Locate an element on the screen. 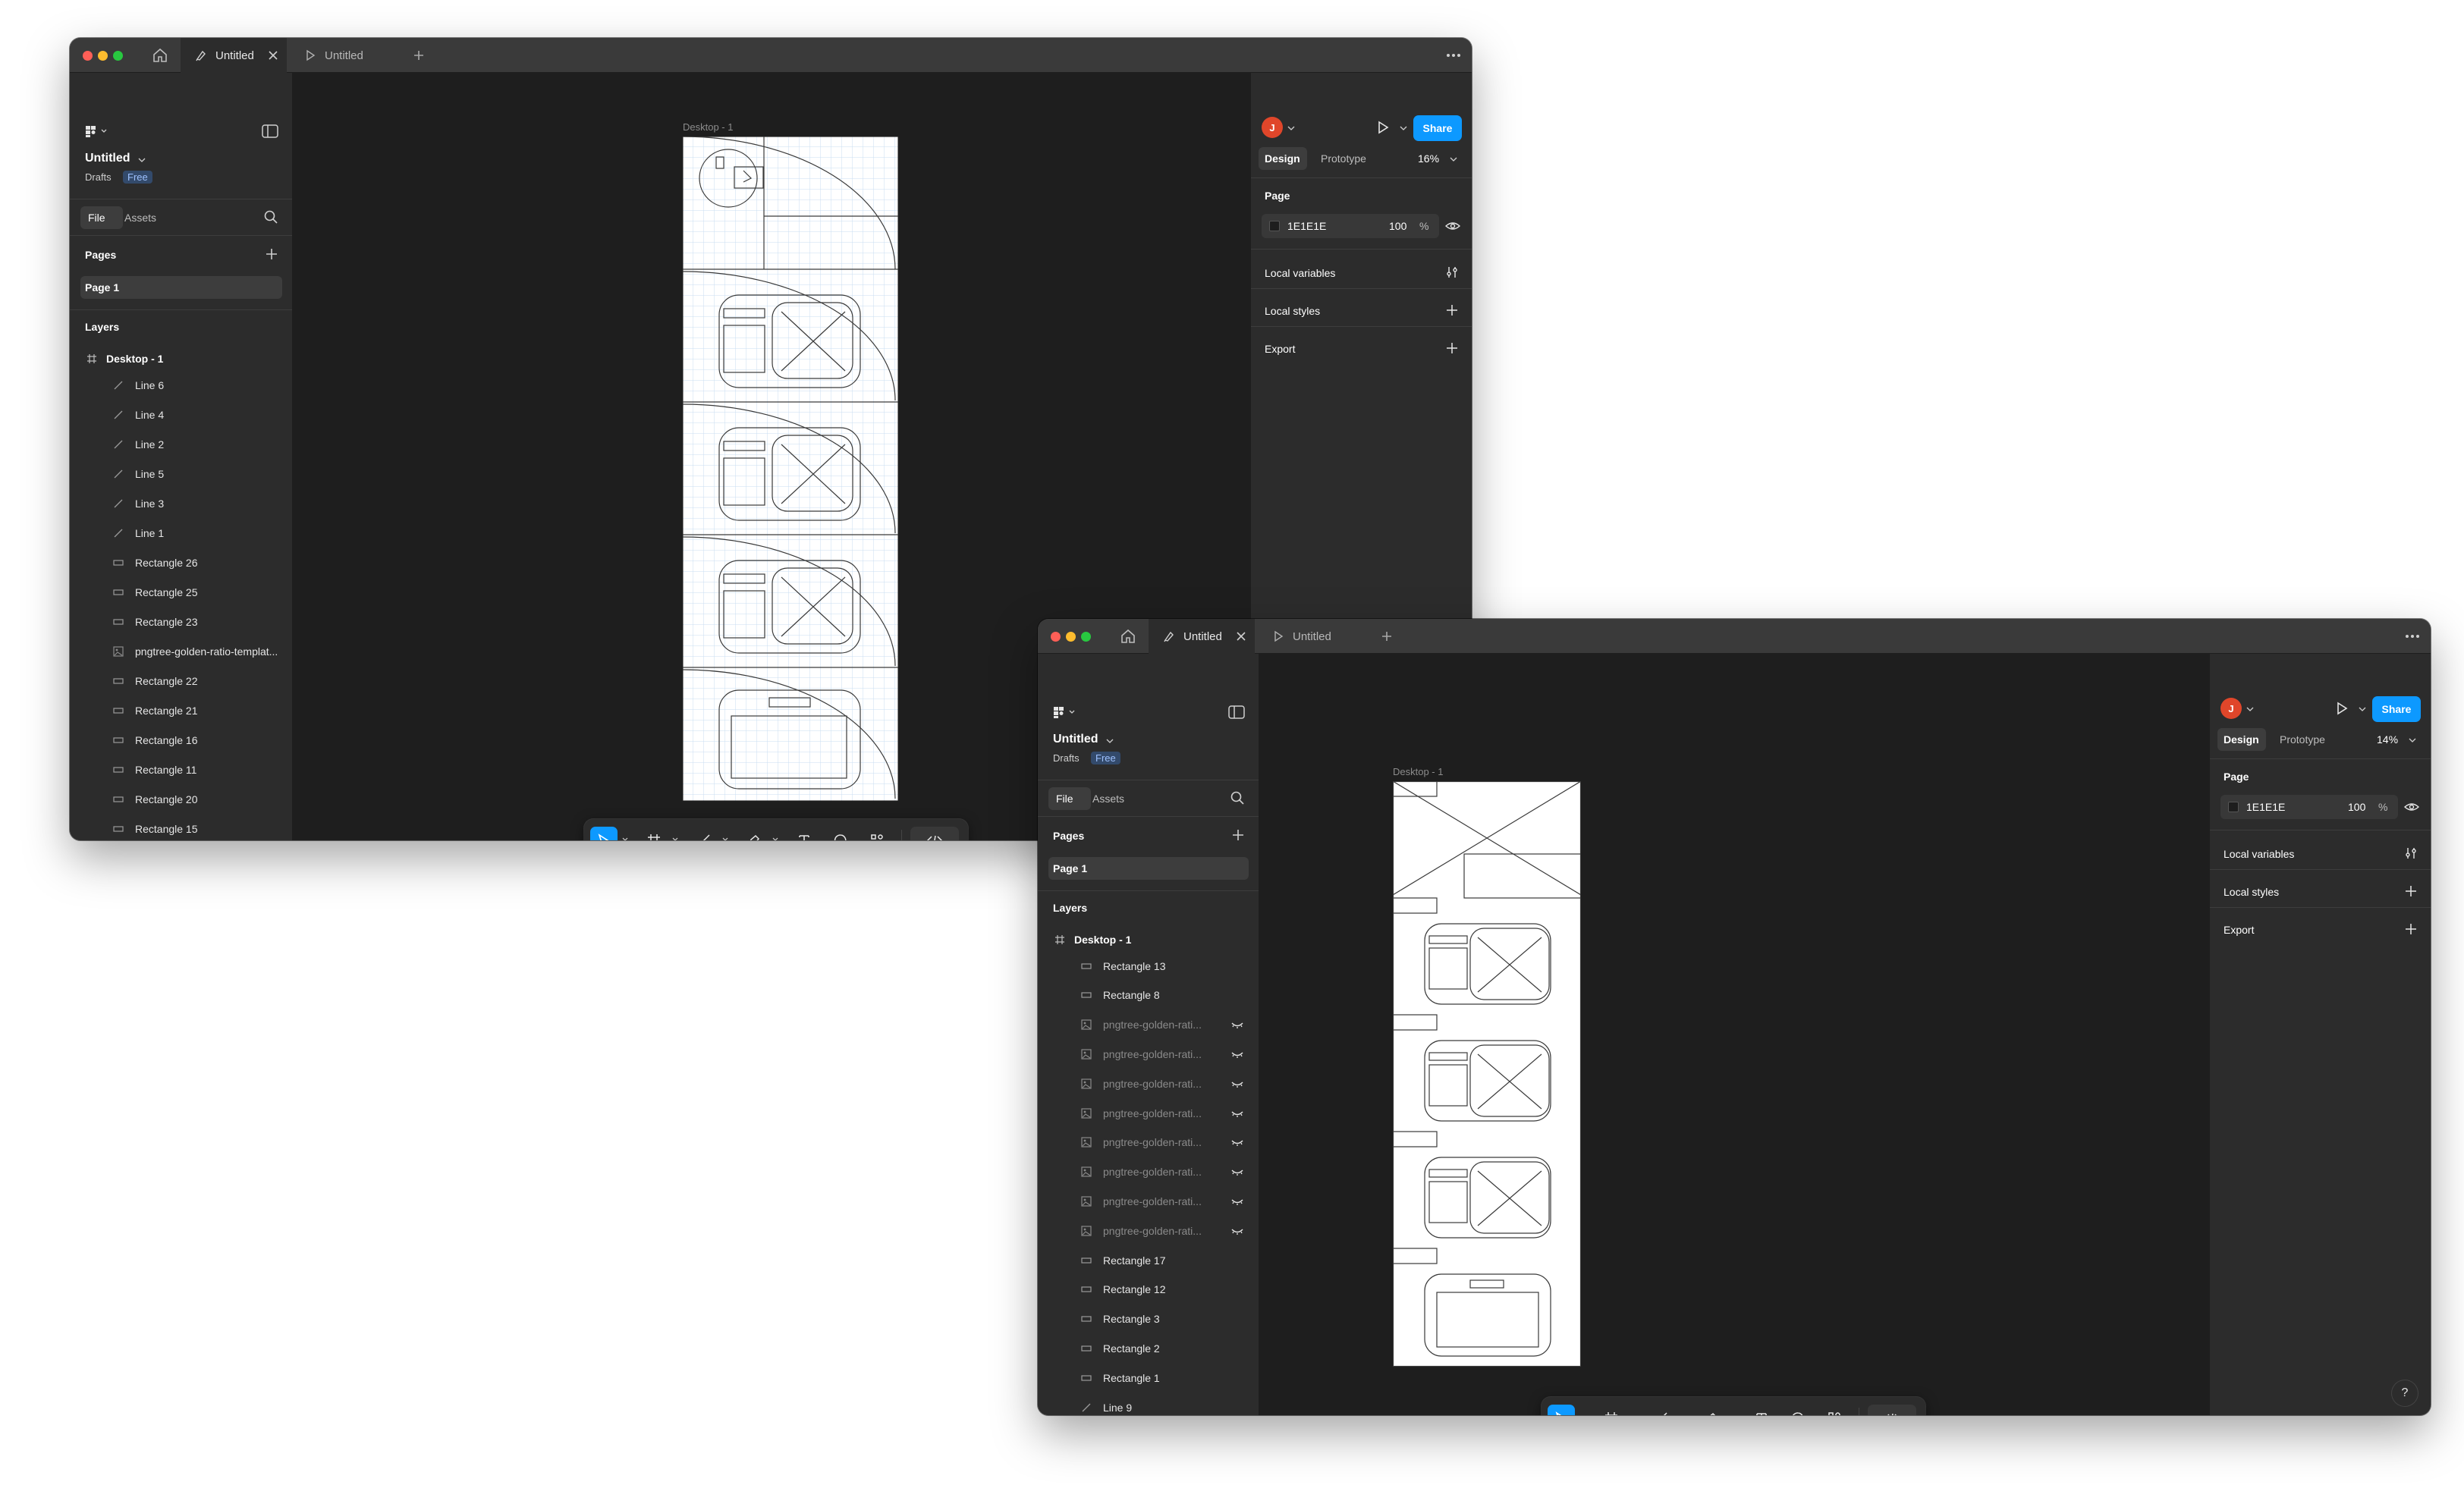 The image size is (2464, 1485). layer-item: Line 4 is located at coordinates (181, 414).